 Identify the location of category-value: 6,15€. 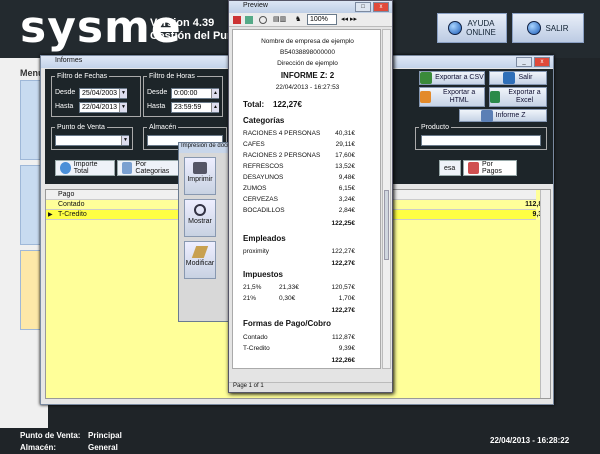
(346, 188).